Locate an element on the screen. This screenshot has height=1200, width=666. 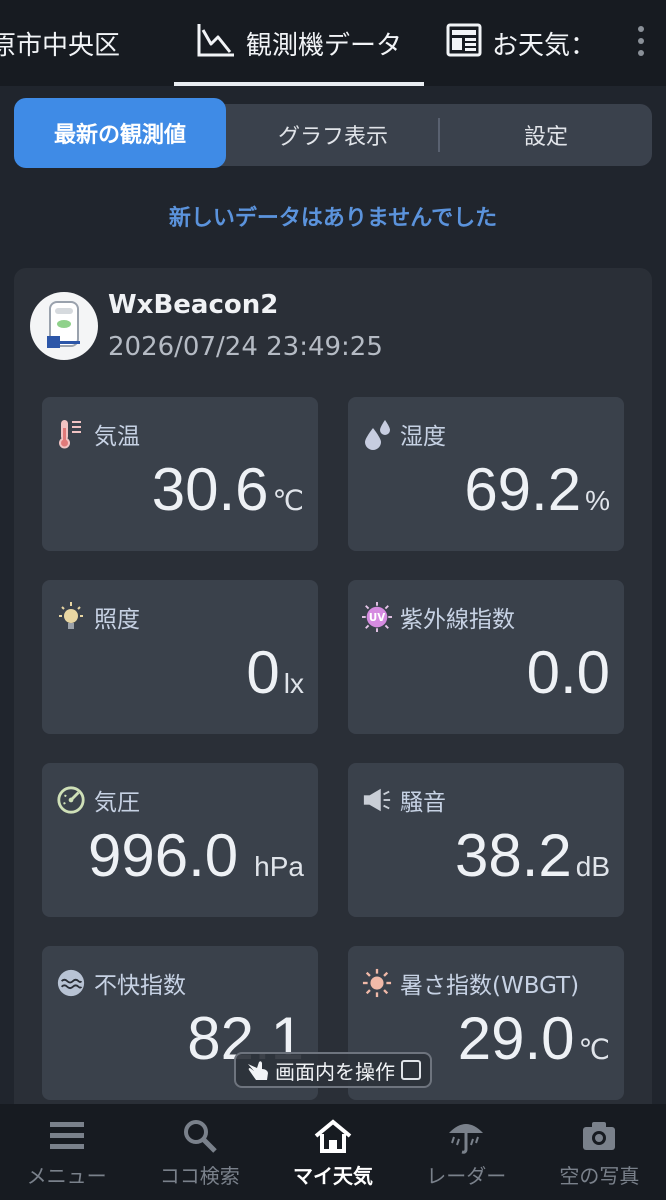
tile-uv-index: UV 紫外線指数 0.0 is located at coordinates (486, 657).